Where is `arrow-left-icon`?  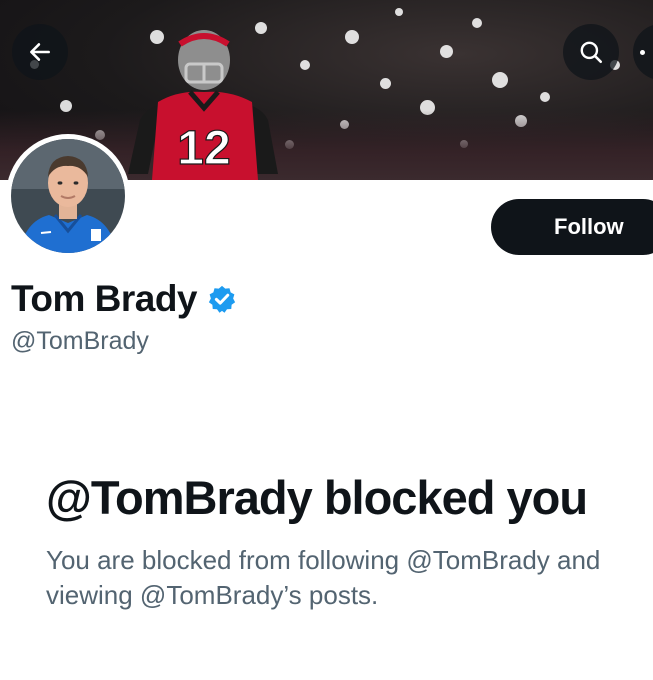
arrow-left-icon is located at coordinates (40, 52).